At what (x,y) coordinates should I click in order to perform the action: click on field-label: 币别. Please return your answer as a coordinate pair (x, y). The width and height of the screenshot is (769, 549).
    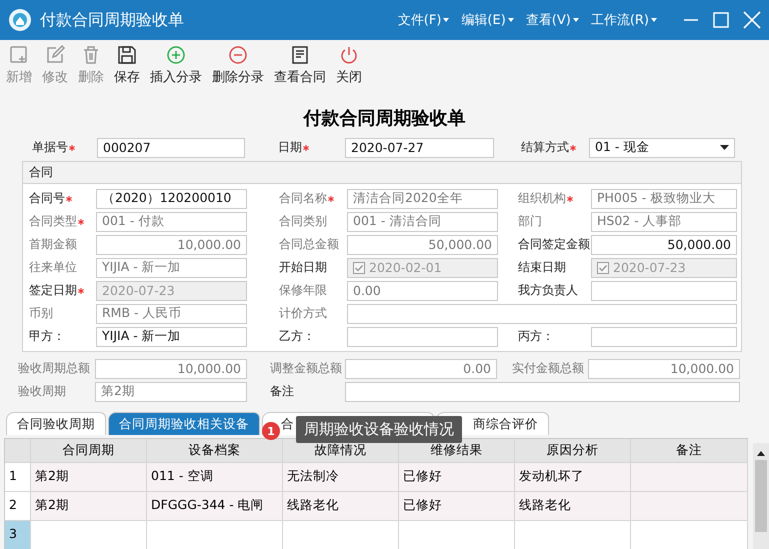
    Looking at the image, I should click on (41, 313).